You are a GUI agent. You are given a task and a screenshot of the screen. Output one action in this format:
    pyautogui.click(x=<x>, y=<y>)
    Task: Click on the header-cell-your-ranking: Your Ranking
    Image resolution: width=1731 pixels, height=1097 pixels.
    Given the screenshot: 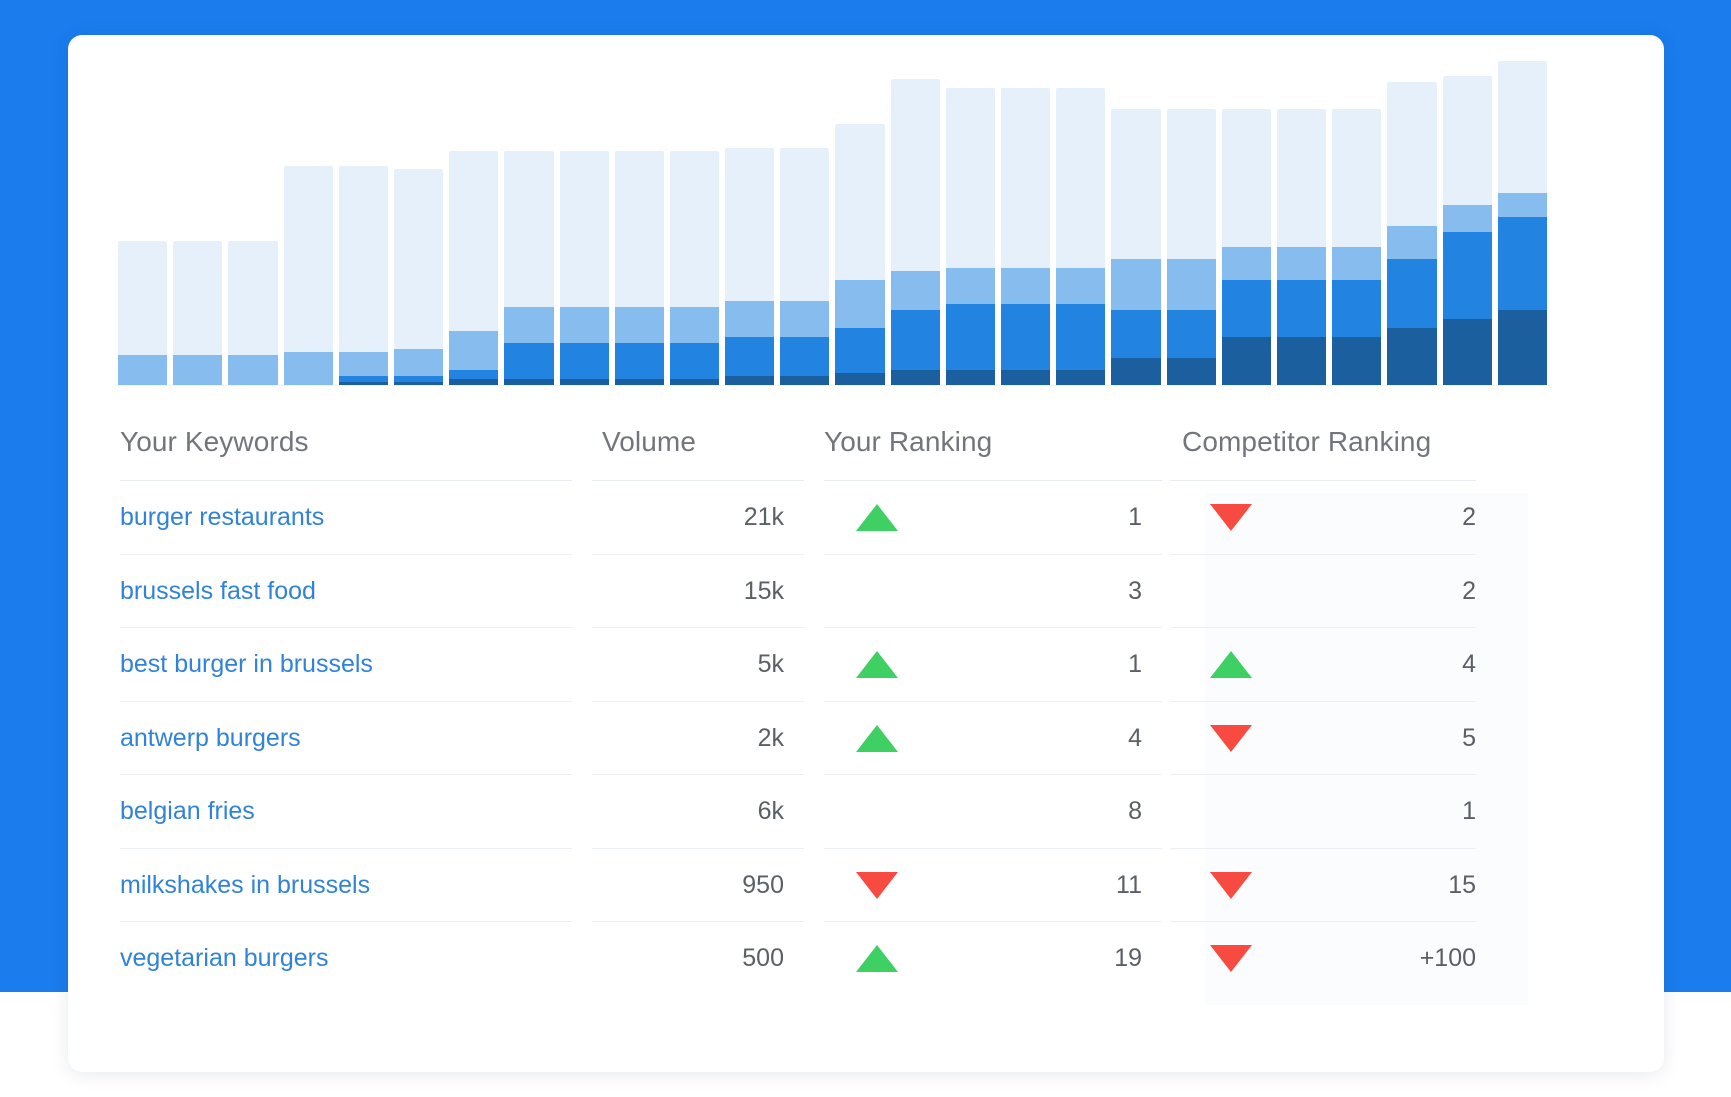 What is the action you would take?
    pyautogui.click(x=991, y=442)
    